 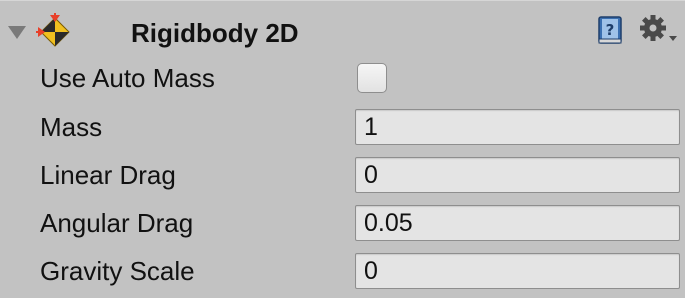 I want to click on mass-row: Mass, so click(x=342, y=127).